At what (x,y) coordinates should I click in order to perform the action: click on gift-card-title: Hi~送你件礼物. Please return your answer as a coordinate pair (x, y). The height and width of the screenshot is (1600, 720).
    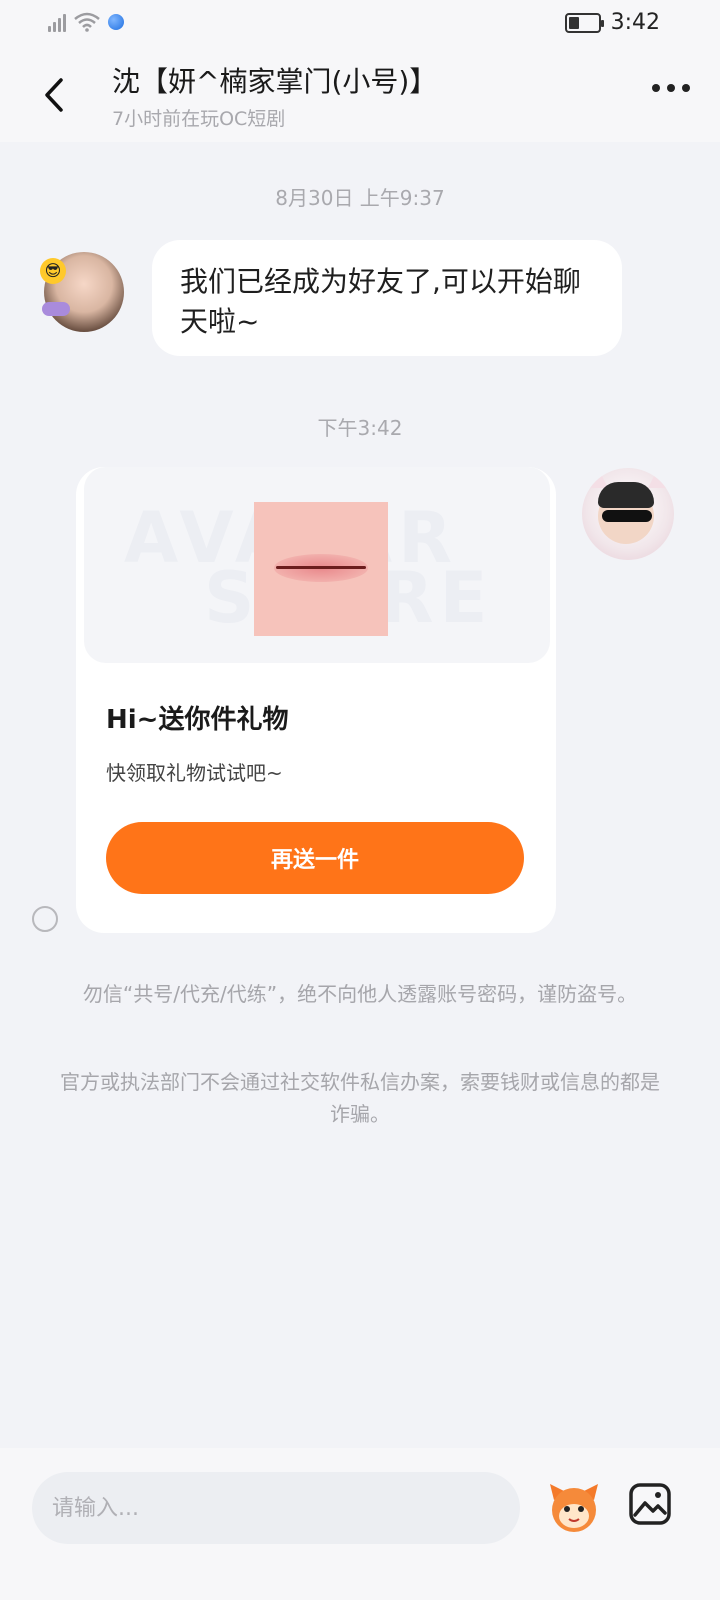
    Looking at the image, I should click on (197, 720).